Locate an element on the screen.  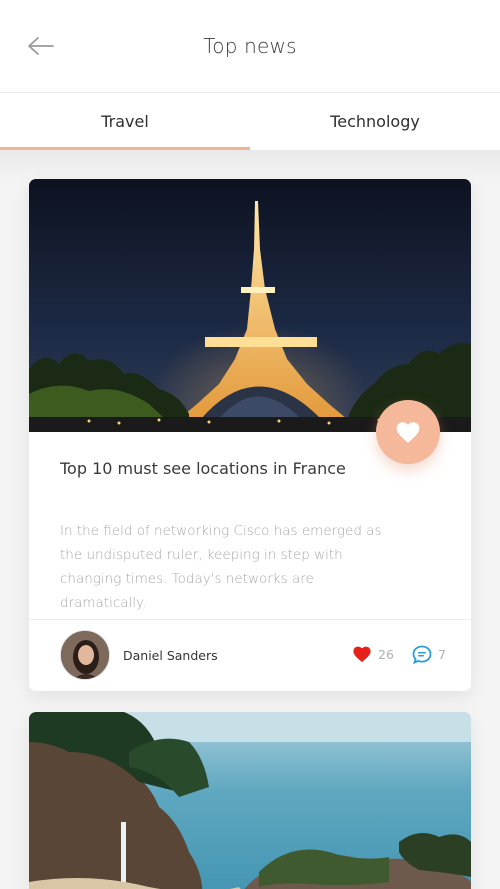
comment-count: 7 is located at coordinates (442, 654).